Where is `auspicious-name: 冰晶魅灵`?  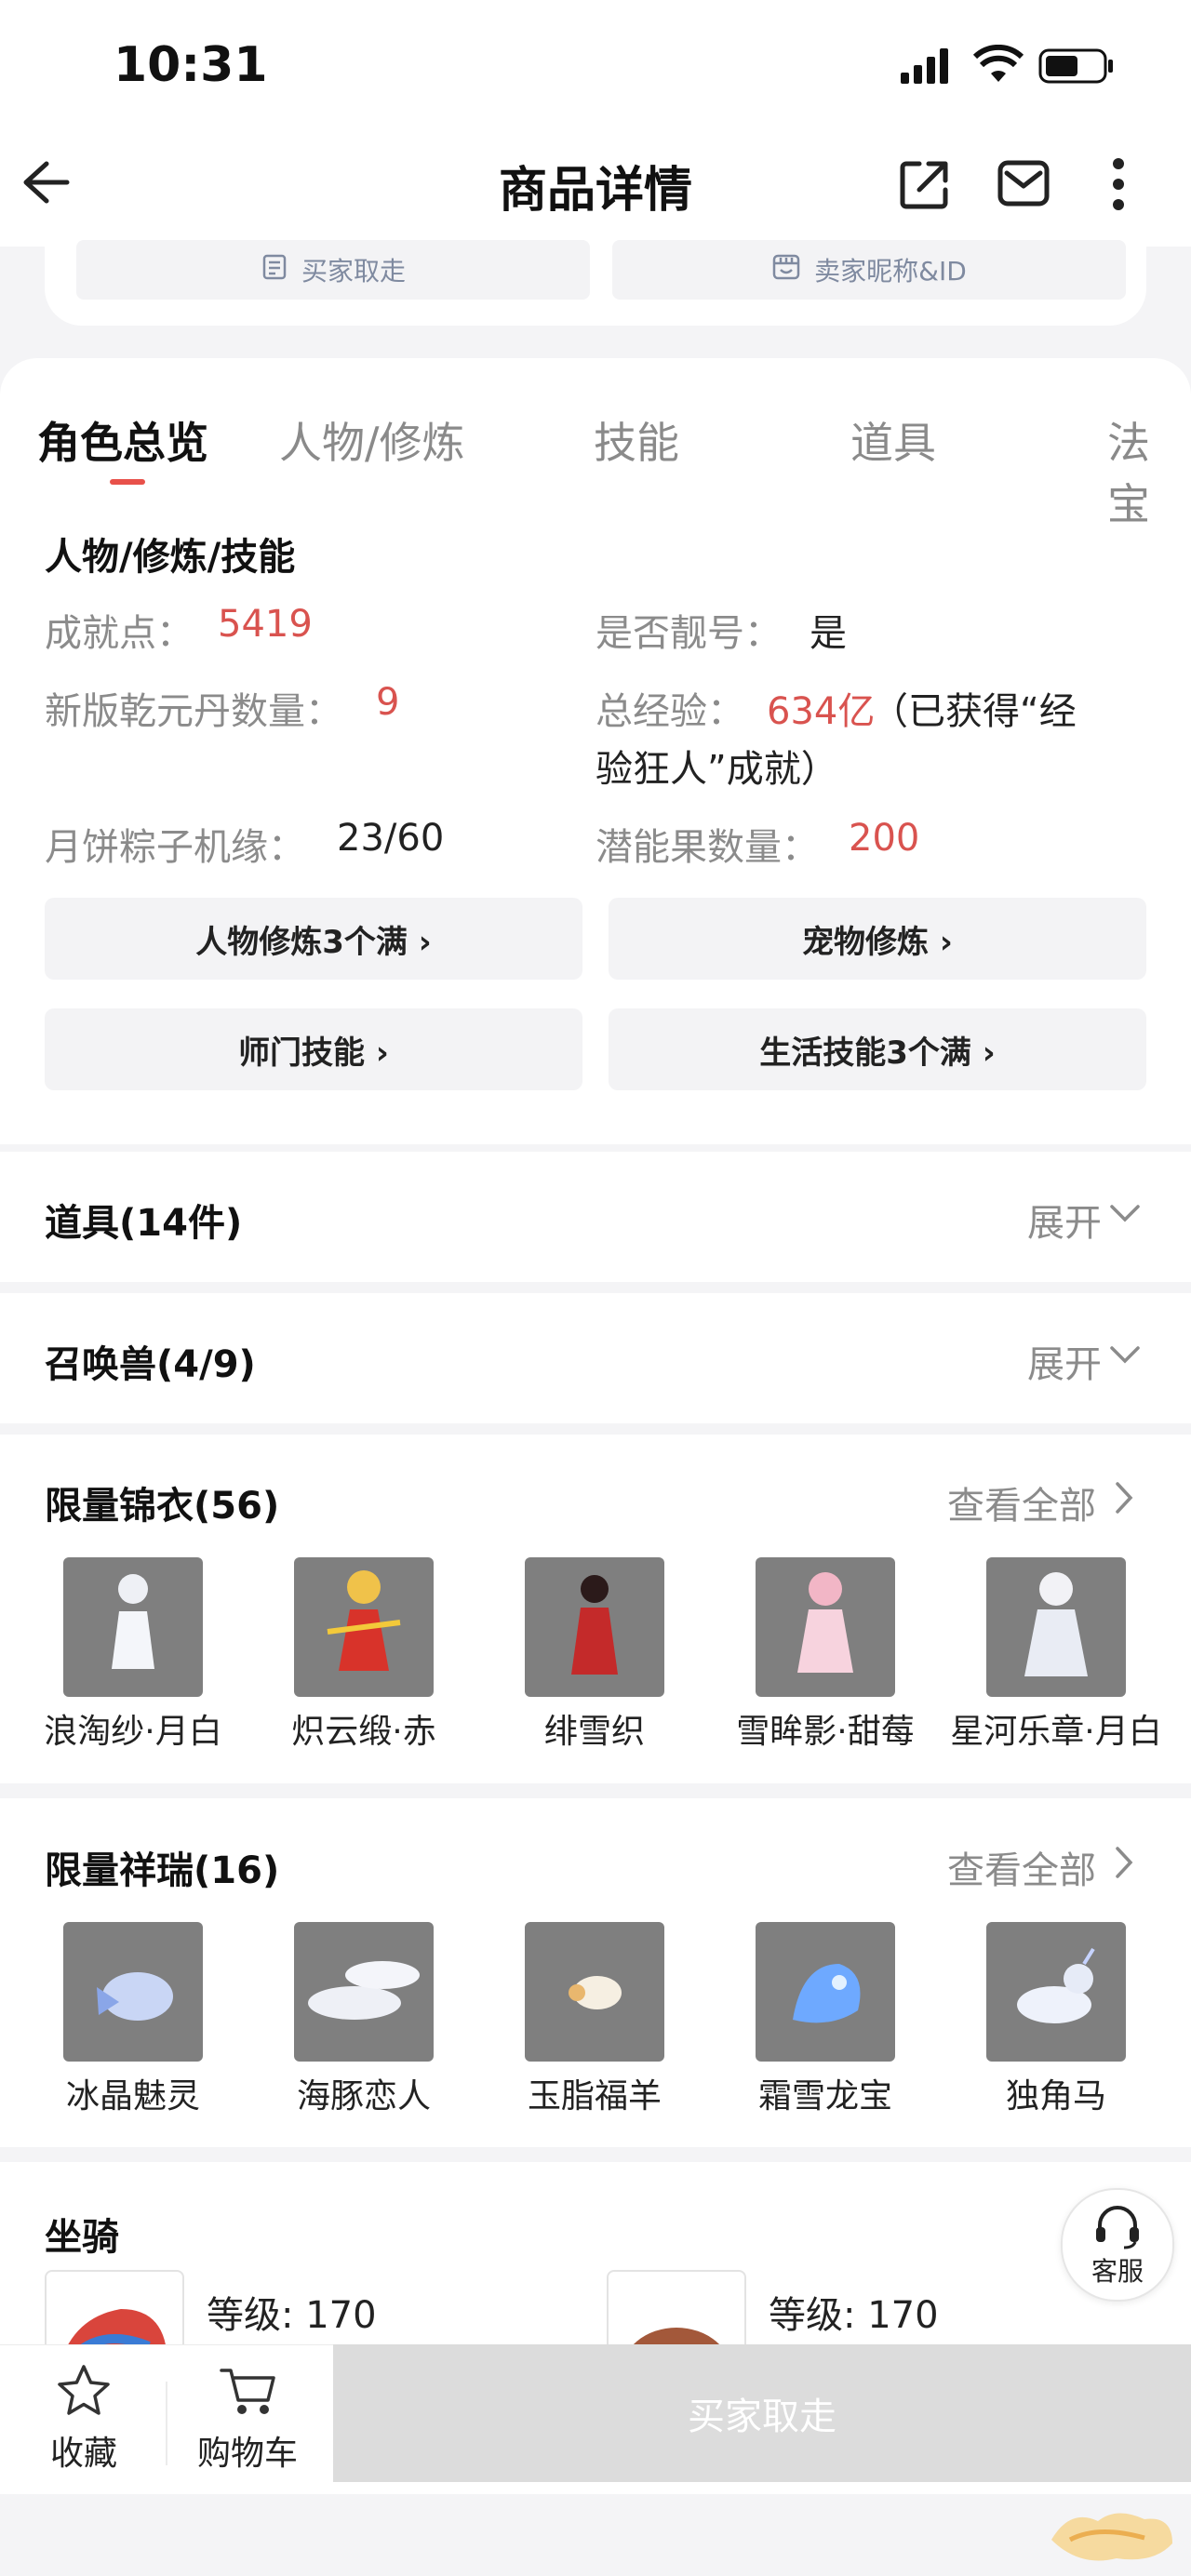 auspicious-name: 冰晶魅灵 is located at coordinates (132, 2096).